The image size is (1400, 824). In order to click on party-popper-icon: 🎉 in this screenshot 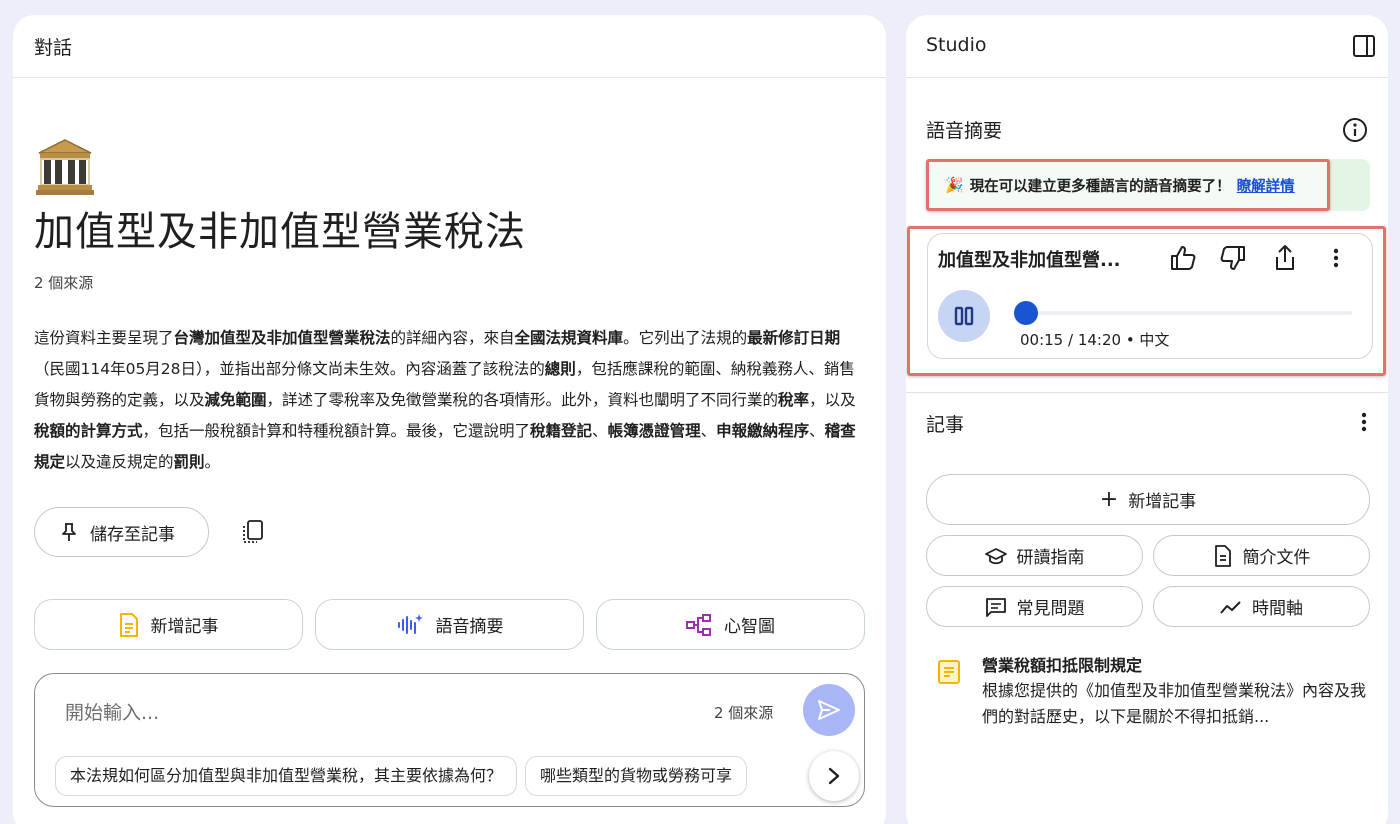, I will do `click(954, 185)`.